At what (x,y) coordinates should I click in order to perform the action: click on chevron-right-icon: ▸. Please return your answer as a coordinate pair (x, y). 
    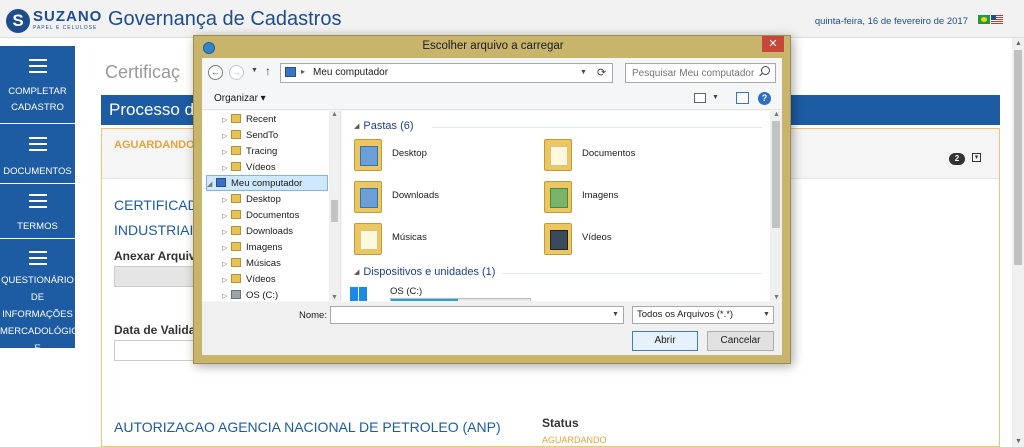
    Looking at the image, I should click on (303, 71).